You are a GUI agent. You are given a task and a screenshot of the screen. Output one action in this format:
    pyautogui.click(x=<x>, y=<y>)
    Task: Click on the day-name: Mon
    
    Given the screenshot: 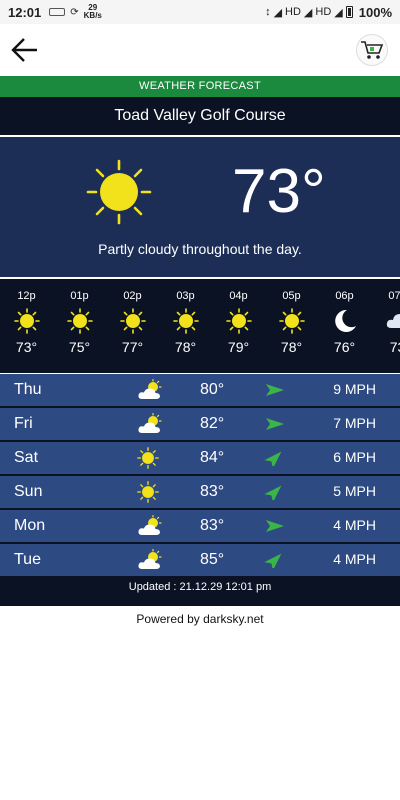 What is the action you would take?
    pyautogui.click(x=30, y=525)
    